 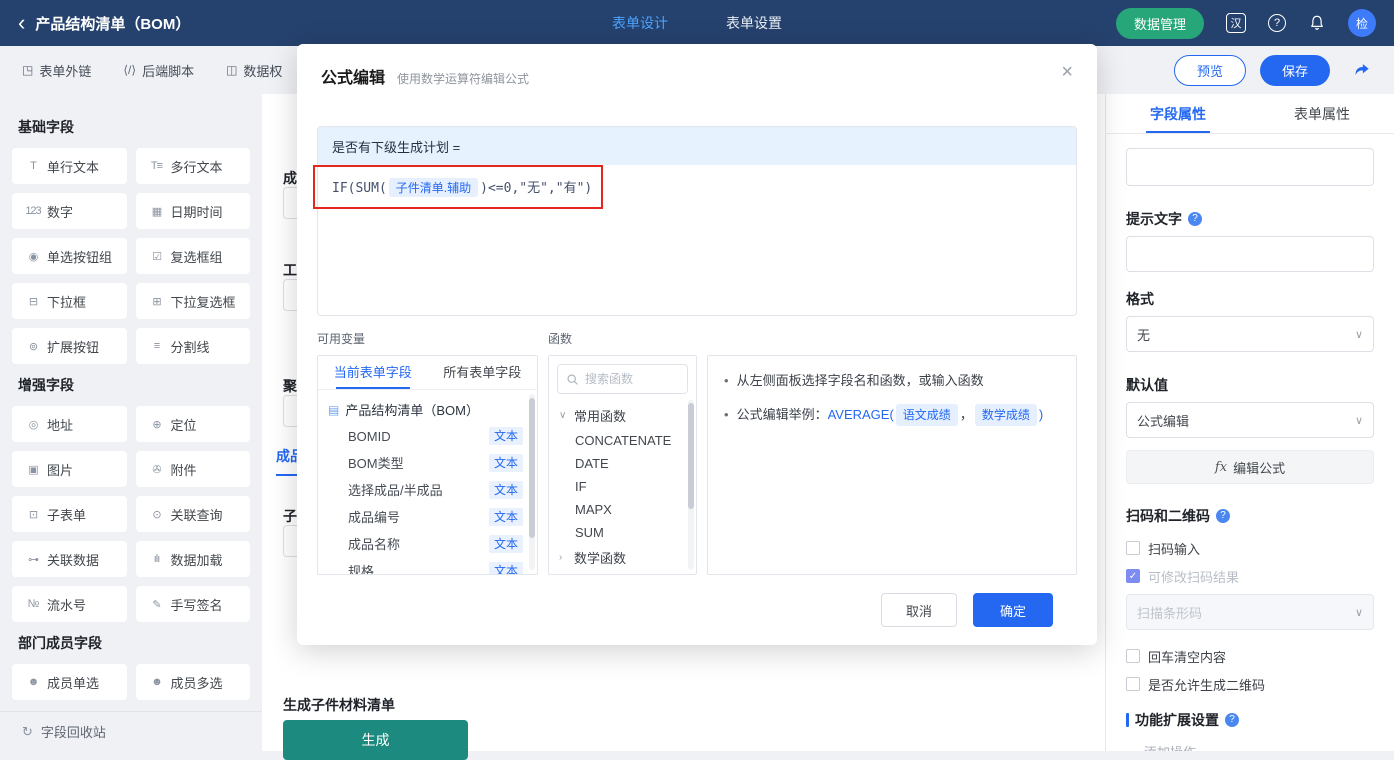 What do you see at coordinates (69, 166) in the screenshot?
I see `field-type-button: T 单行文本` at bounding box center [69, 166].